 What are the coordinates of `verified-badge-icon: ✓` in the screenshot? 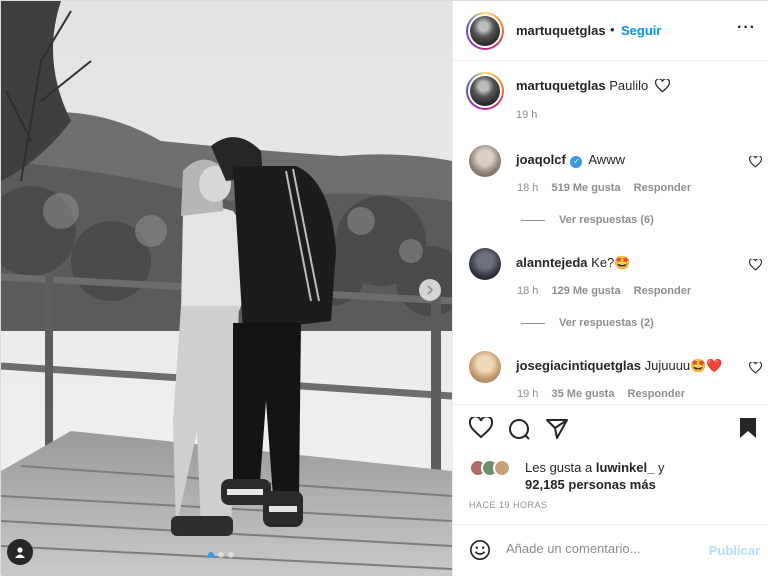 It's located at (576, 162).